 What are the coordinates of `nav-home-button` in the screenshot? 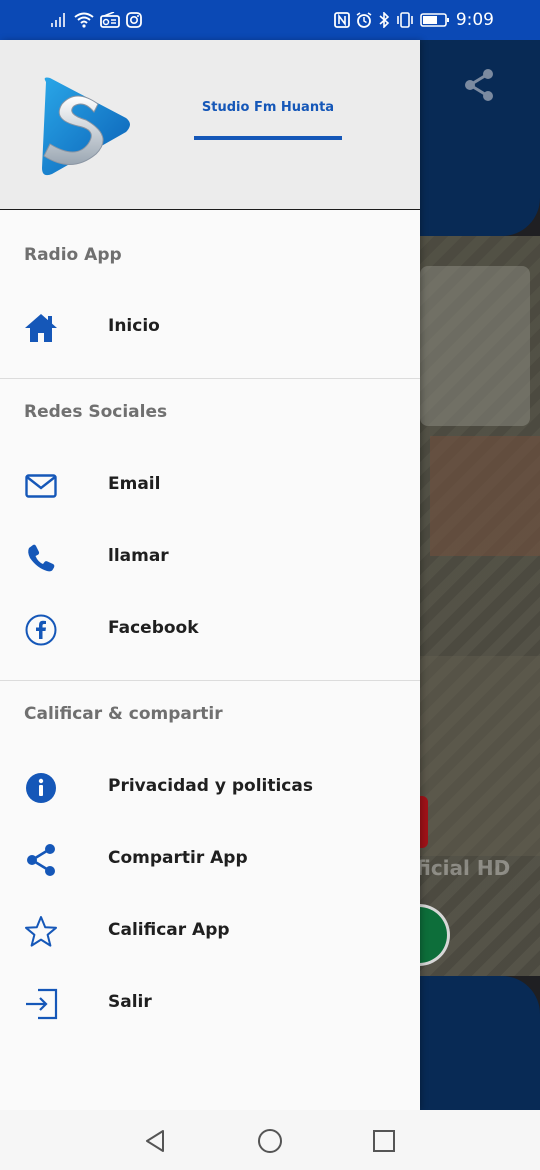 It's located at (270, 1141).